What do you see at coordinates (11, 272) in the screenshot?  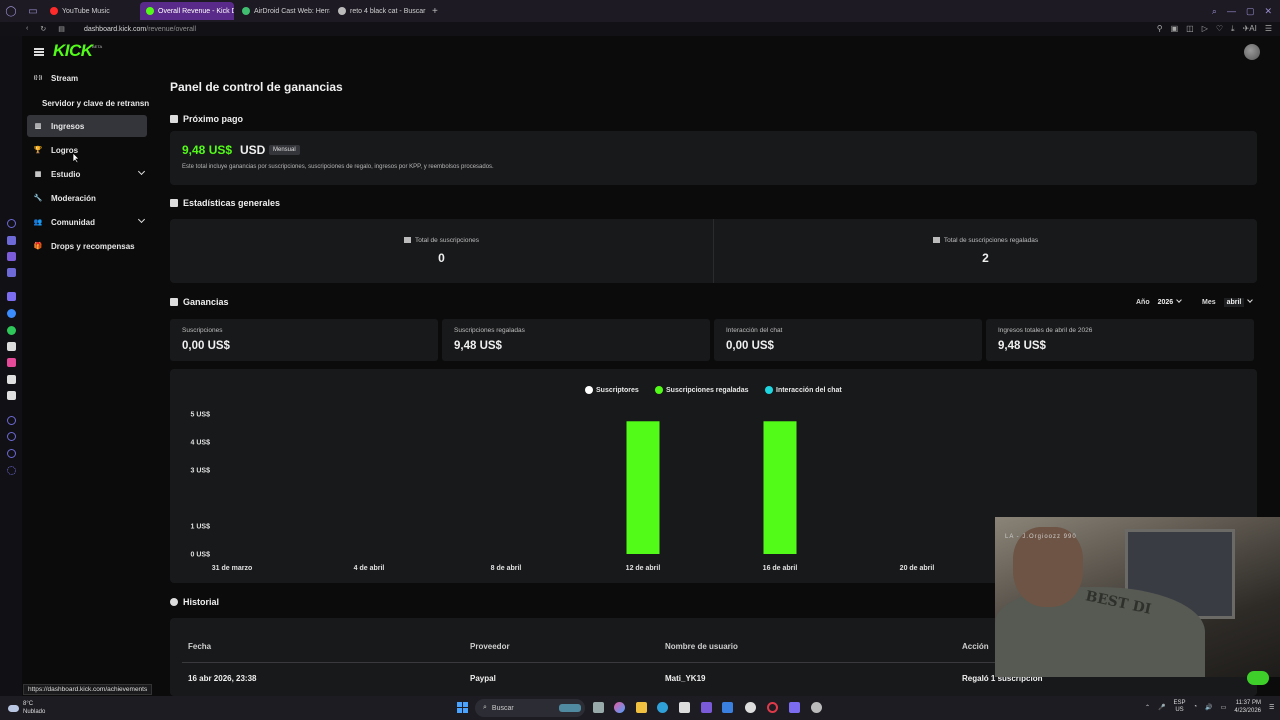 I see `player-icon` at bounding box center [11, 272].